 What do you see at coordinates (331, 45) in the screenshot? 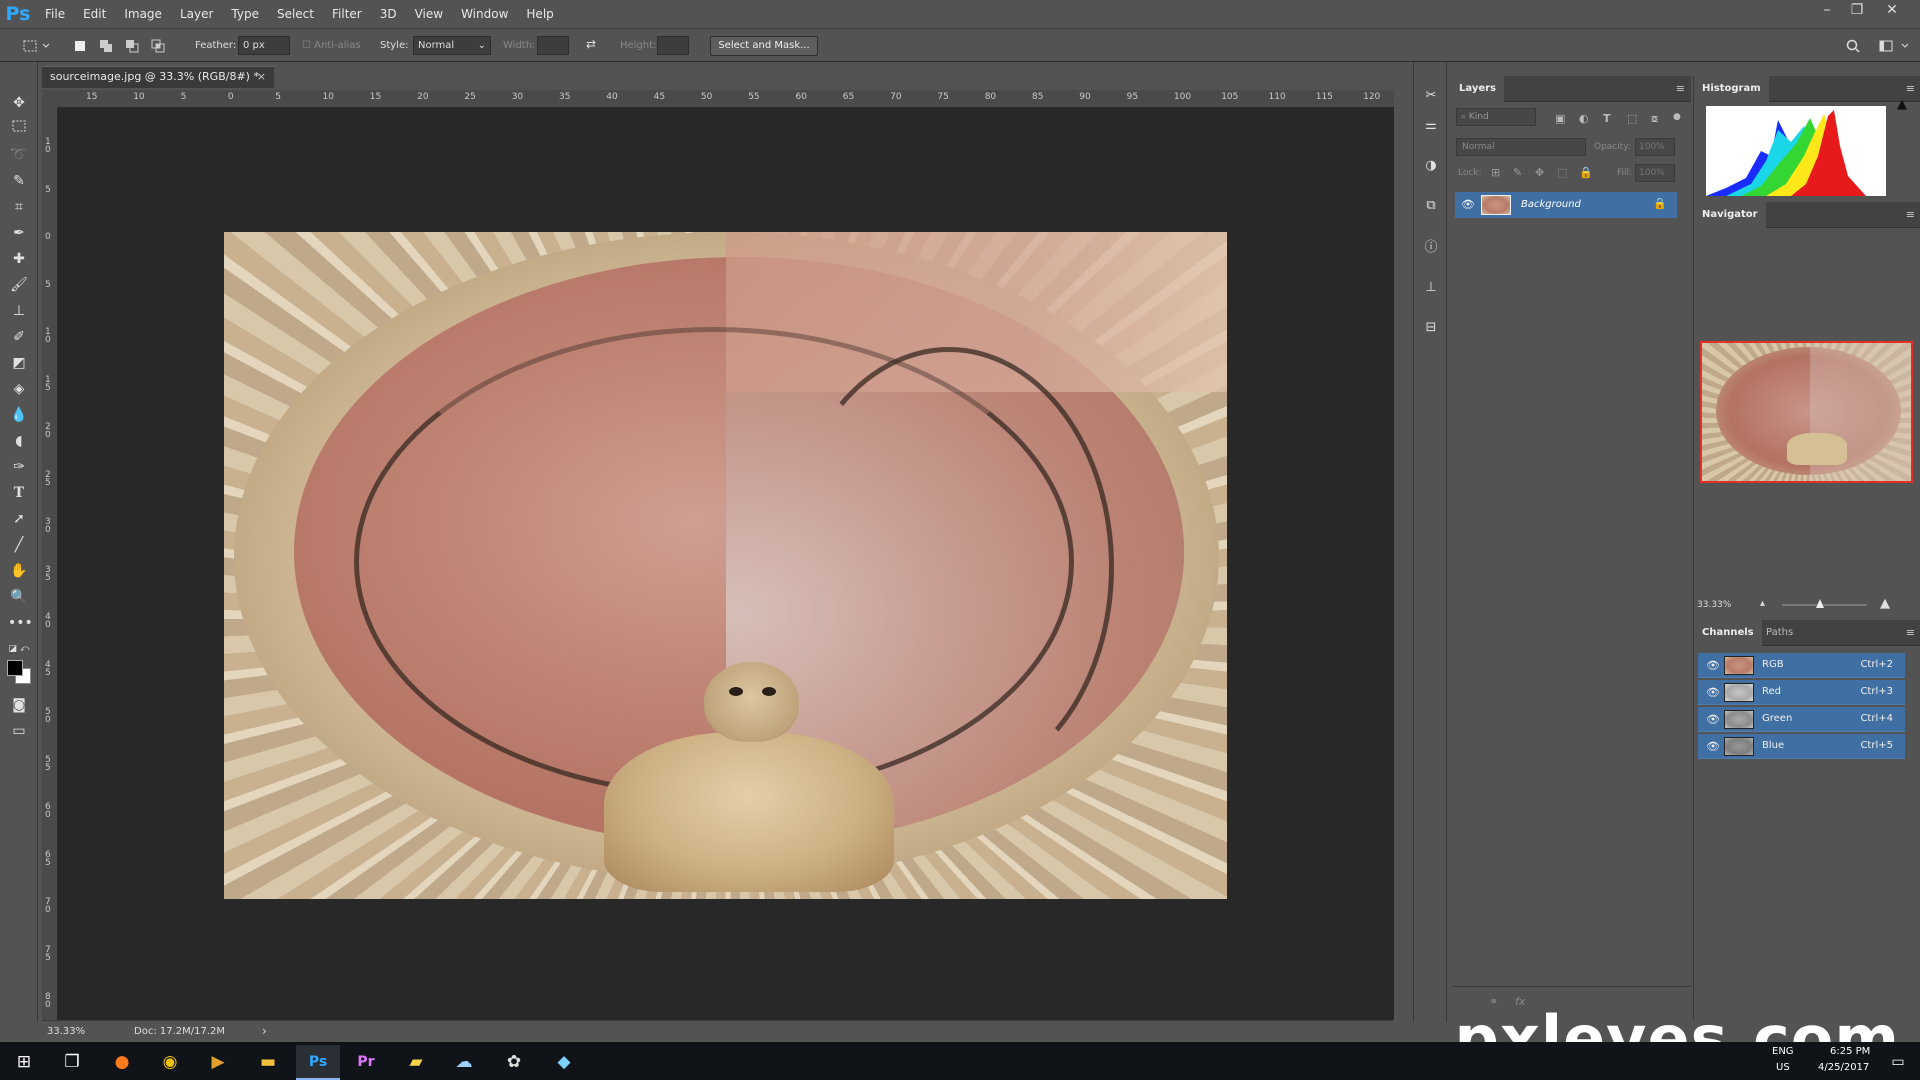
I see `antialias-checkbox: ☐ Anti-alias` at bounding box center [331, 45].